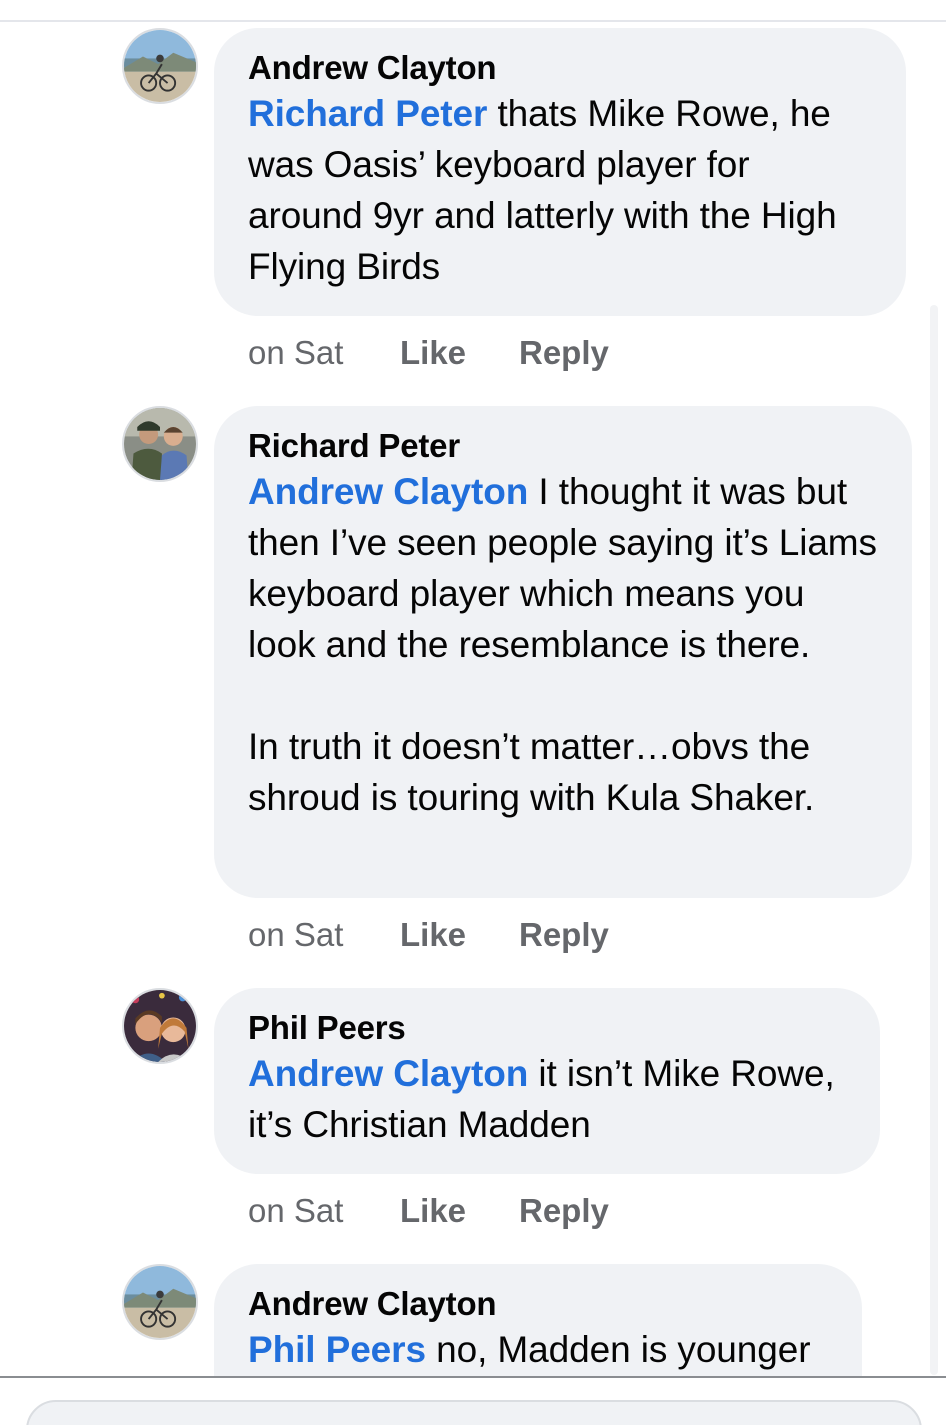 This screenshot has width=946, height=1425. I want to click on comment-text: Phil Peers no, Madden is younger, so click(538, 1349).